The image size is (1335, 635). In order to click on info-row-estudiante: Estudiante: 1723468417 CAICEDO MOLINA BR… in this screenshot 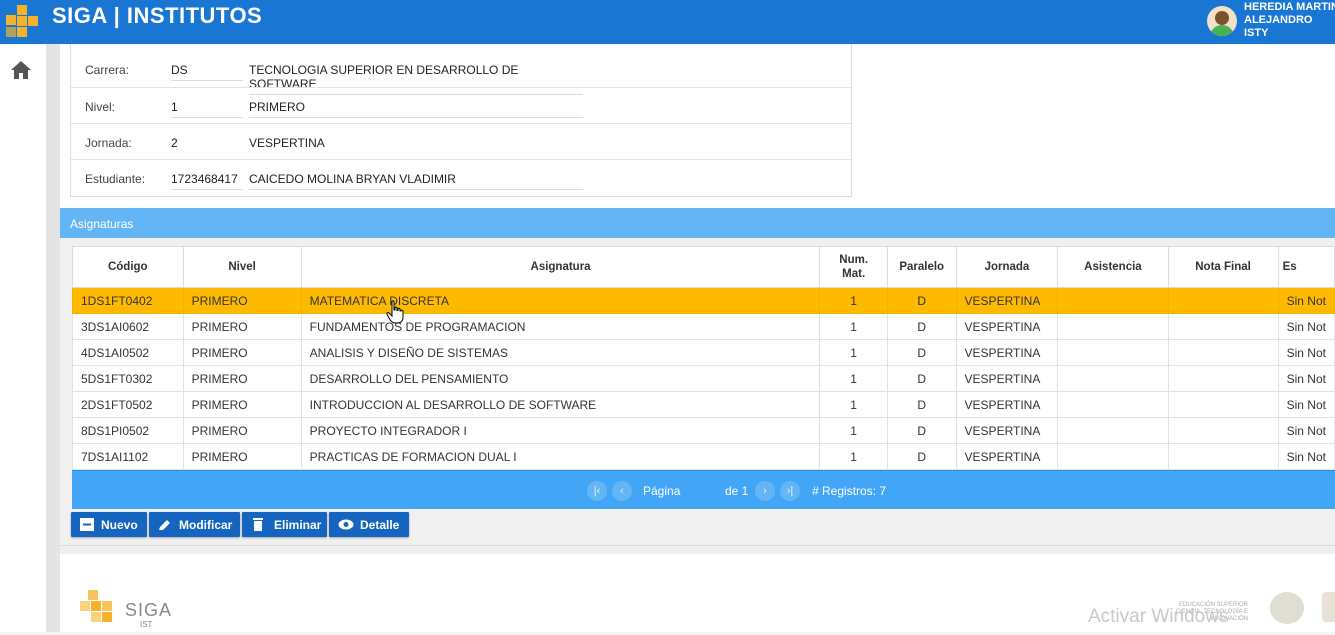, I will do `click(461, 177)`.